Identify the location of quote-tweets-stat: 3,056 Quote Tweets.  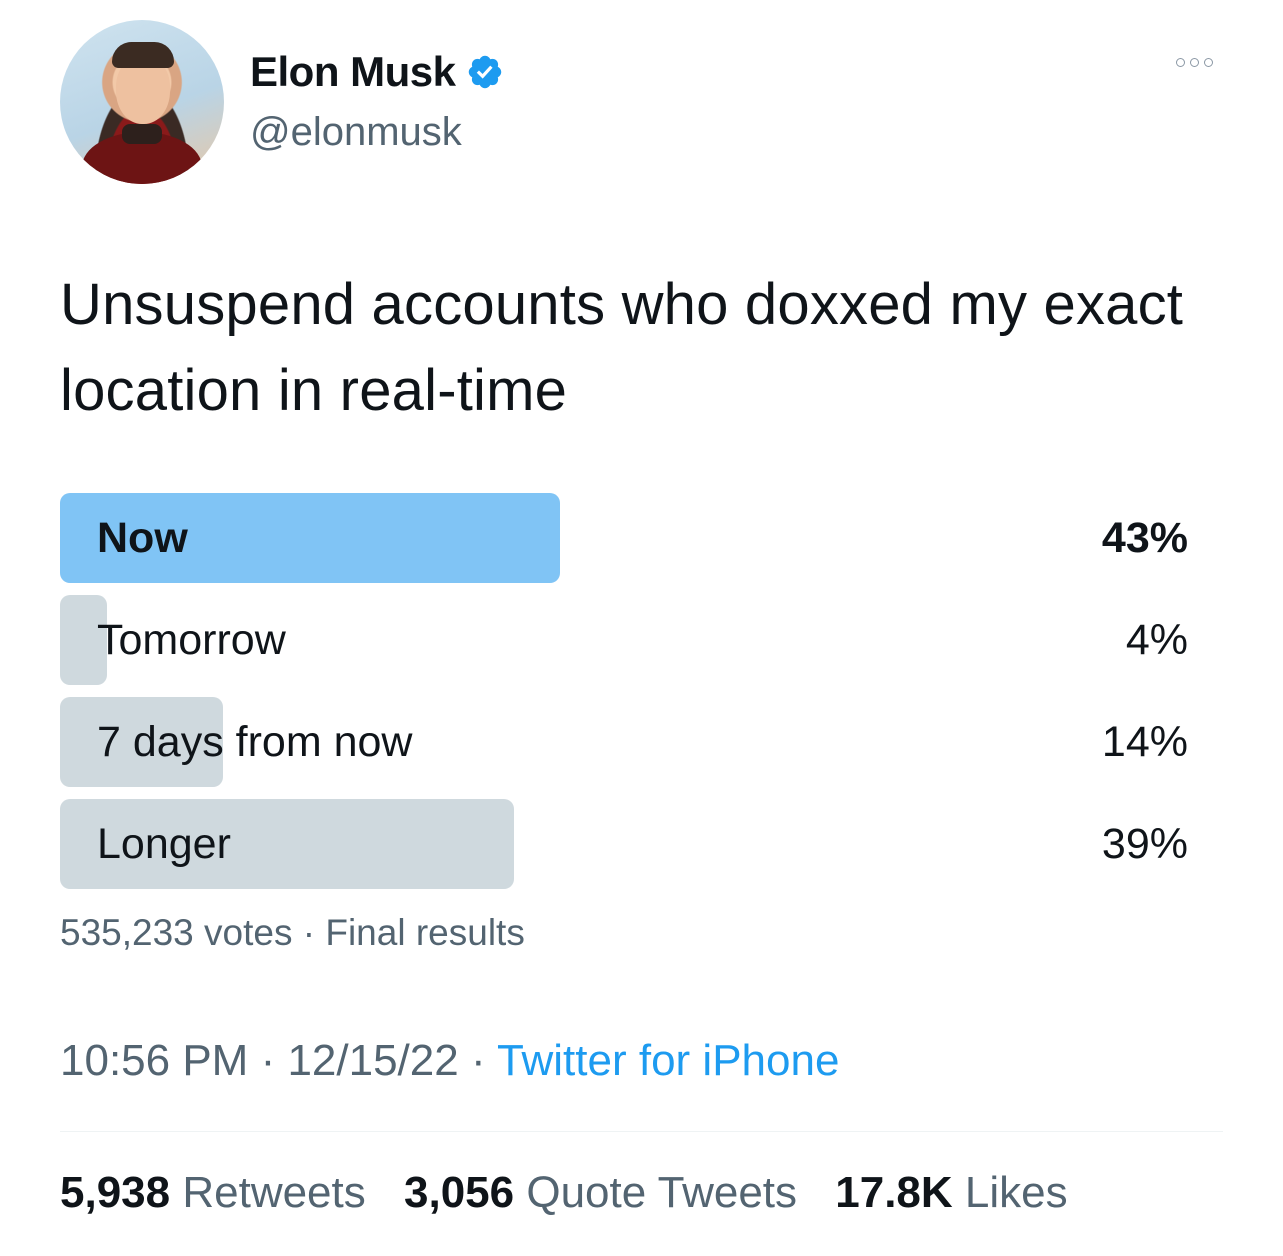
(600, 1192).